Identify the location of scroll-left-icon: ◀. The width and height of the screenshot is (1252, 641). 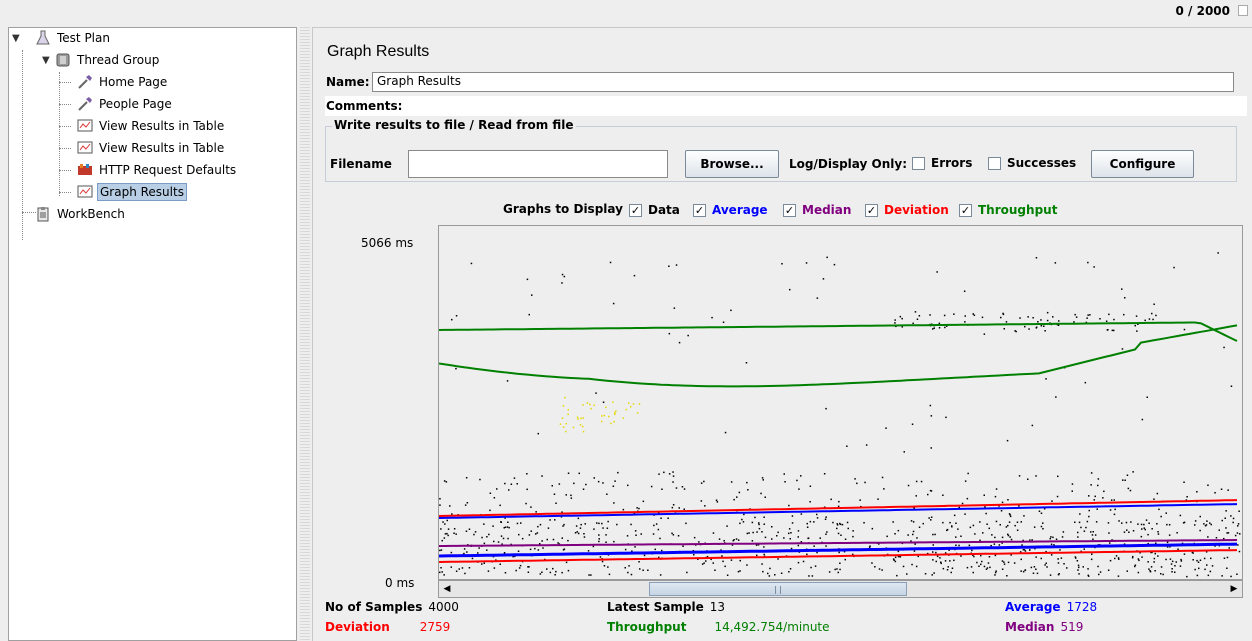
(447, 589).